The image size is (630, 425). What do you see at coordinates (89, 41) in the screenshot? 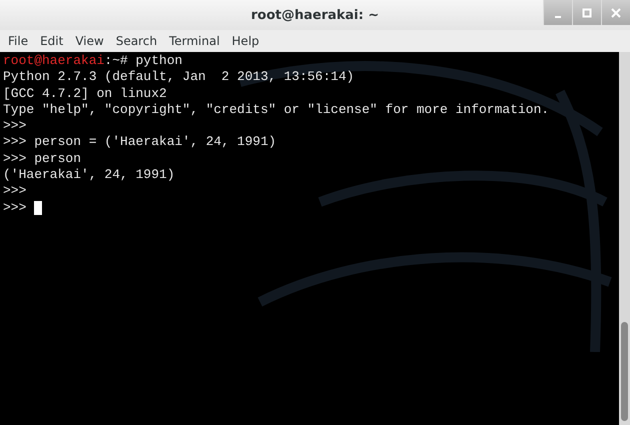
I see `menu-item: View` at bounding box center [89, 41].